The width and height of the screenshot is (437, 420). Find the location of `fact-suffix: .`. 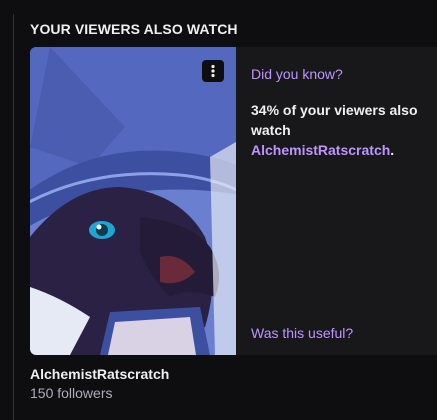

fact-suffix: . is located at coordinates (392, 150).